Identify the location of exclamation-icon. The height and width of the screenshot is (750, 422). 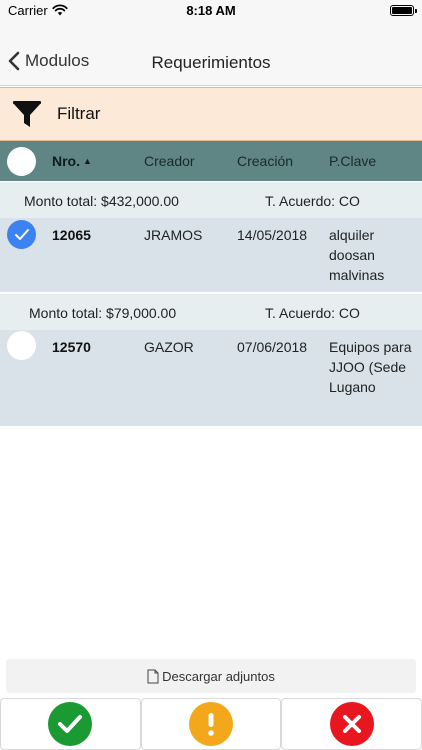
(211, 724).